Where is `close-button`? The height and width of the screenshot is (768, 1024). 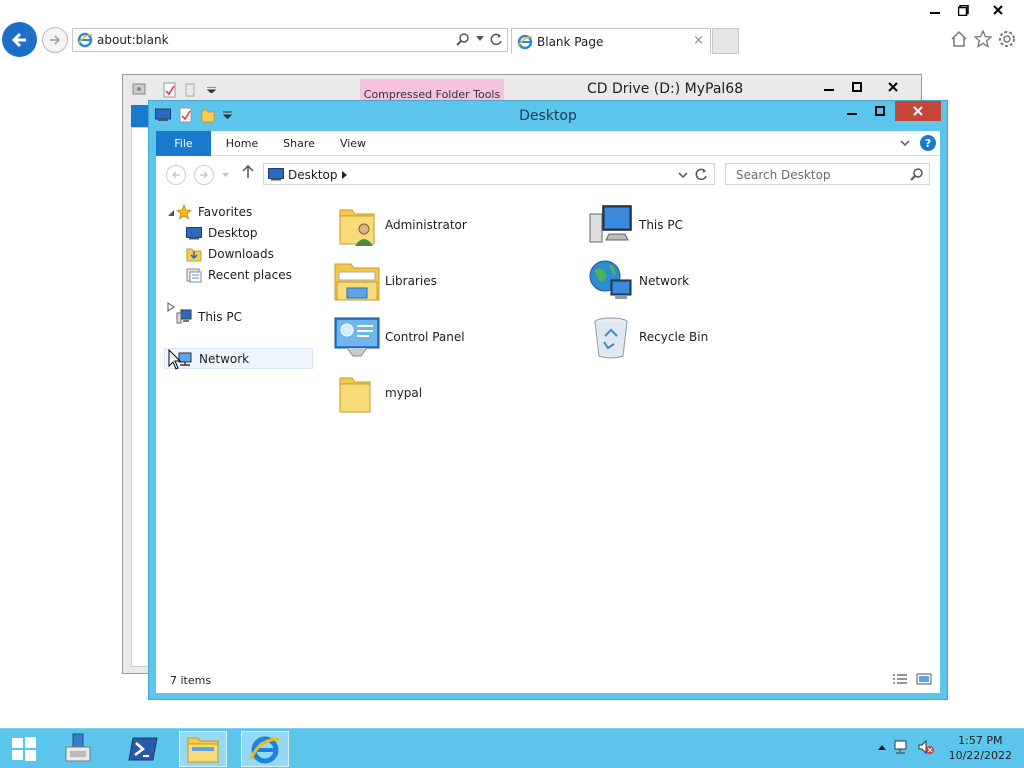 close-button is located at coordinates (918, 111).